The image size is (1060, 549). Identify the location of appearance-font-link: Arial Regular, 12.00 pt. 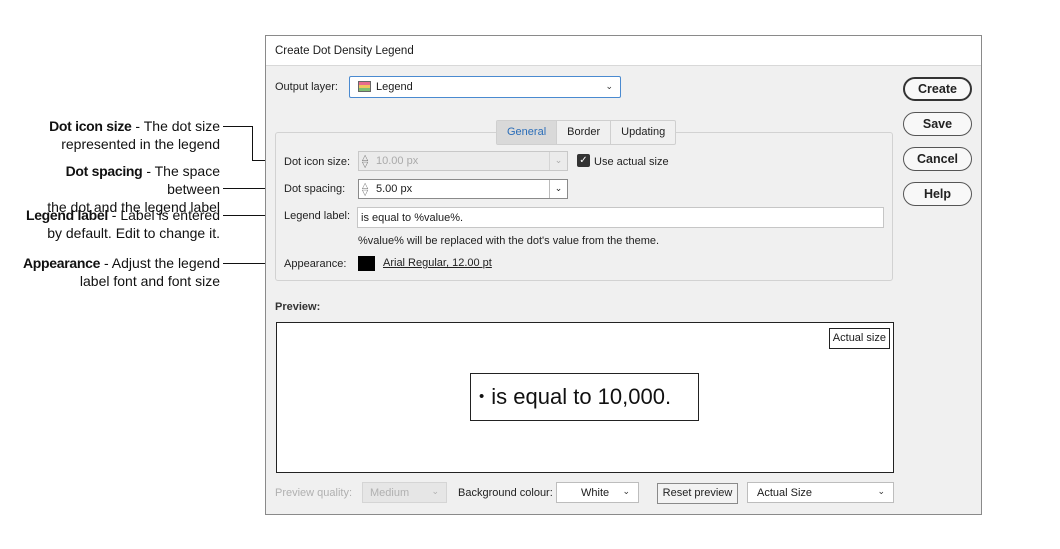
(437, 263).